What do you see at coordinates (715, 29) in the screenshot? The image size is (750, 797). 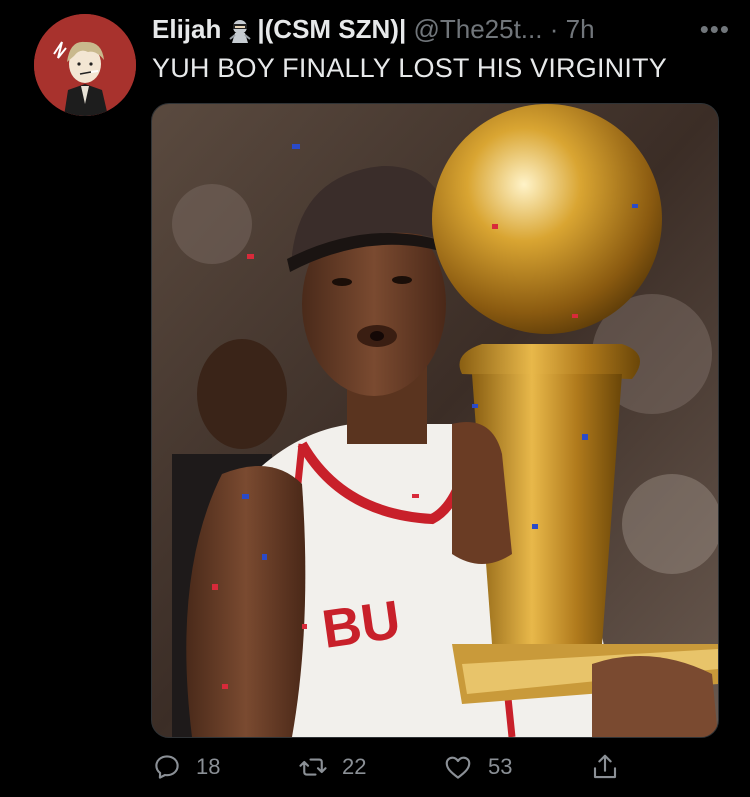 I see `more-options-icon: •••` at bounding box center [715, 29].